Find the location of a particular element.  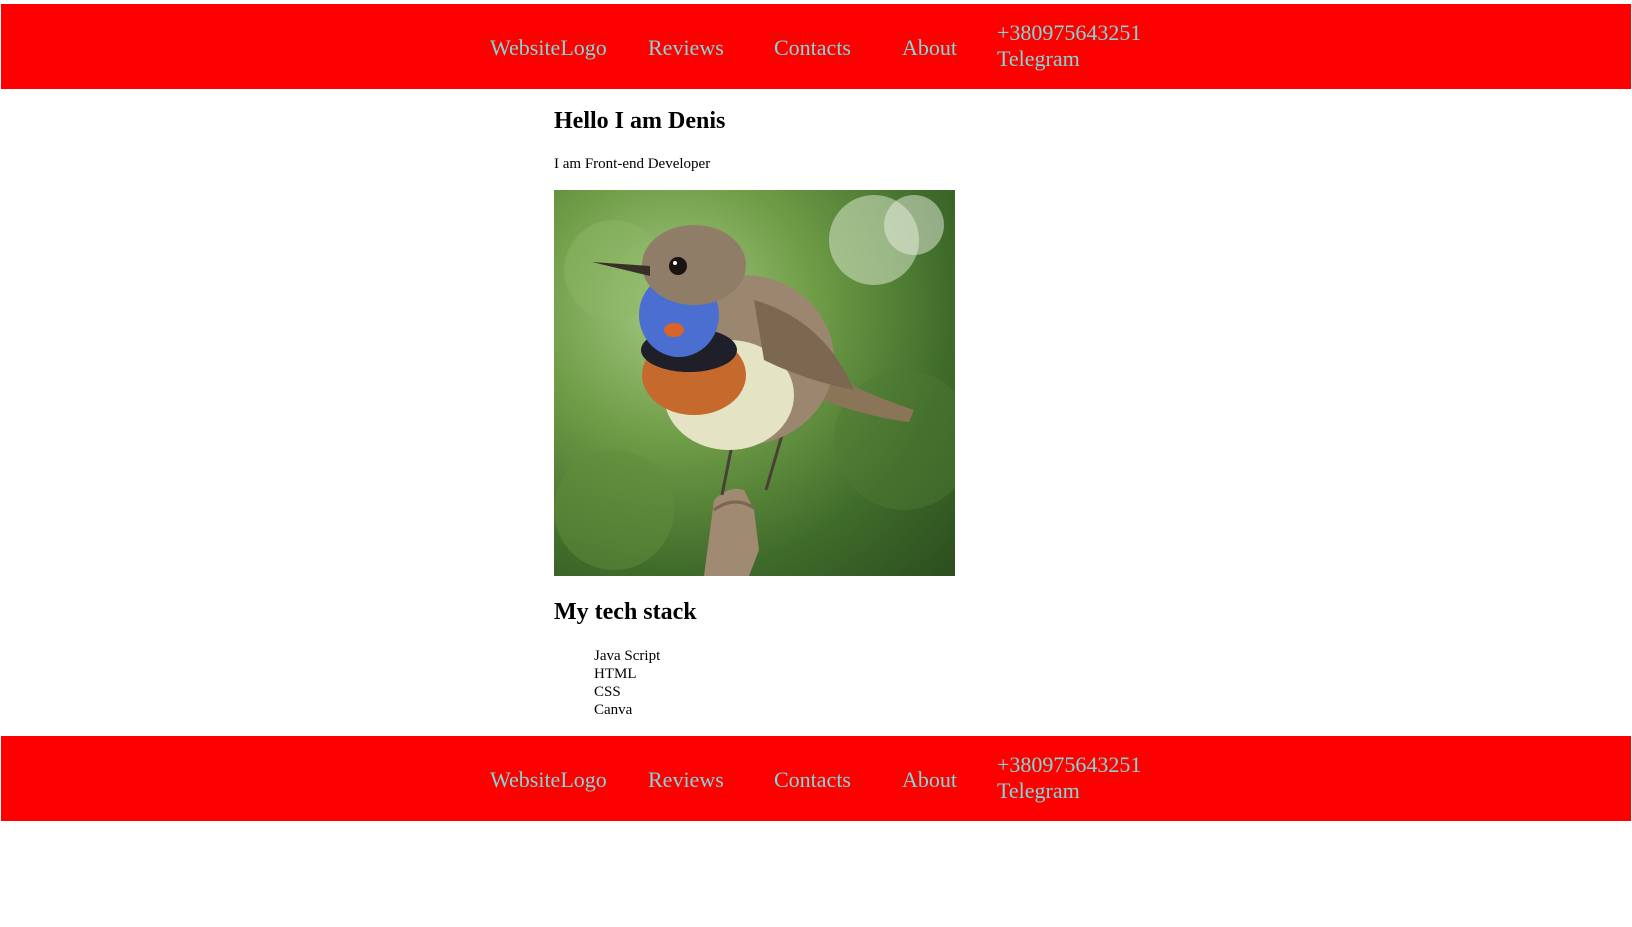

footer-telegram-link: Telegram is located at coordinates (1069, 791).